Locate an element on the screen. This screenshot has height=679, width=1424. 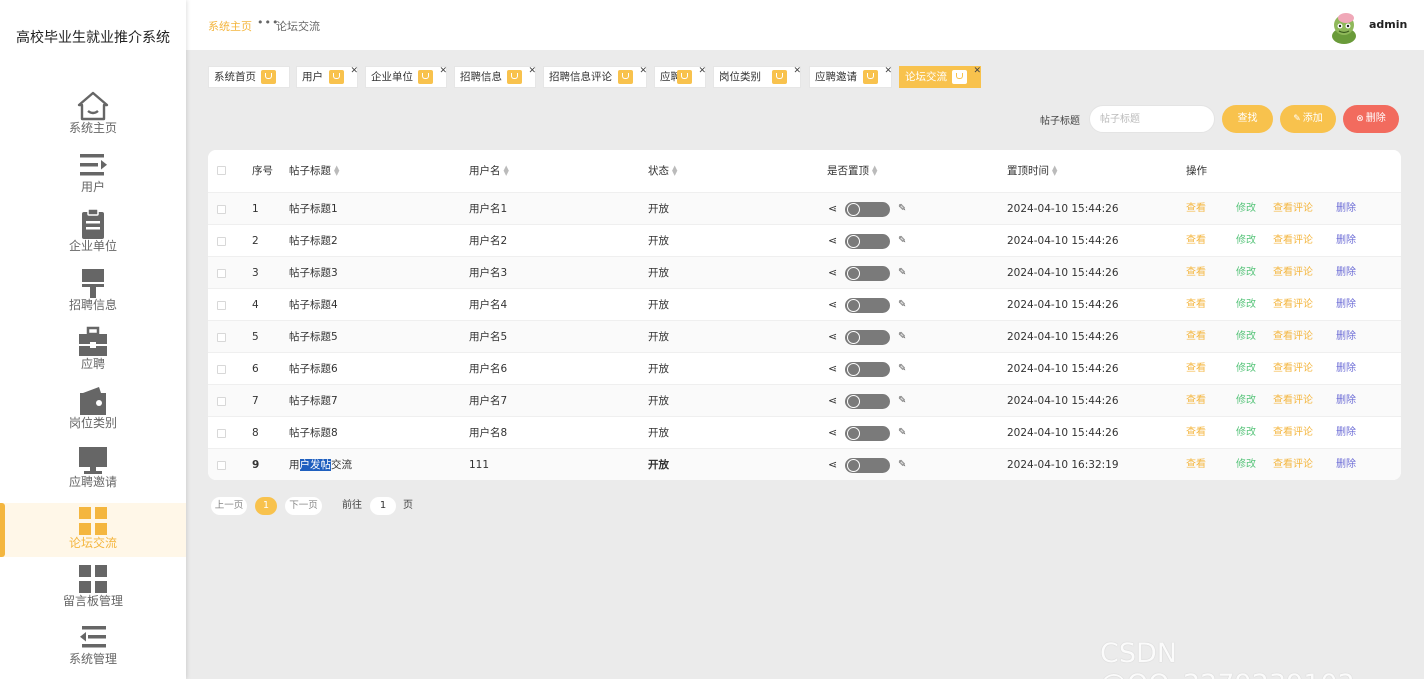
tab-item: 用户 ✕ is located at coordinates (327, 77).